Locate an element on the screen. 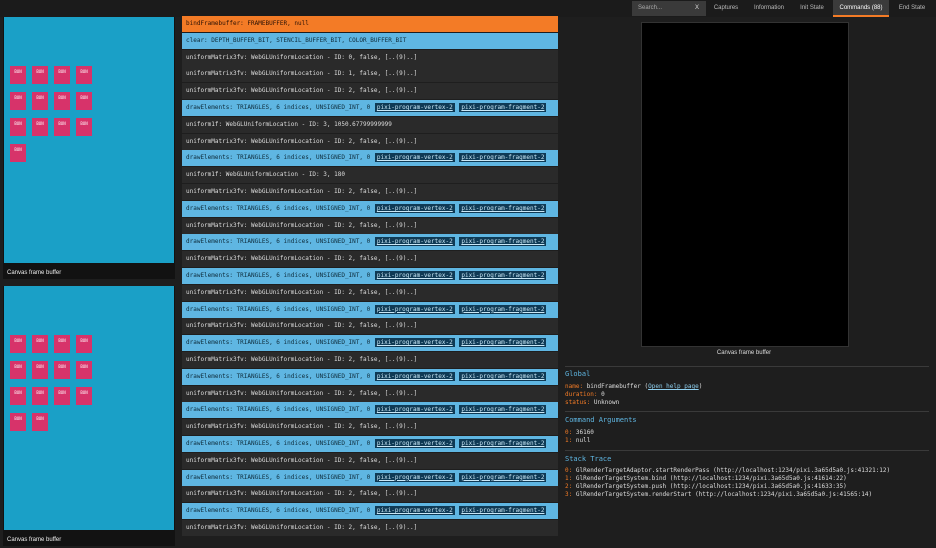  tab-information: Information is located at coordinates (769, 8).